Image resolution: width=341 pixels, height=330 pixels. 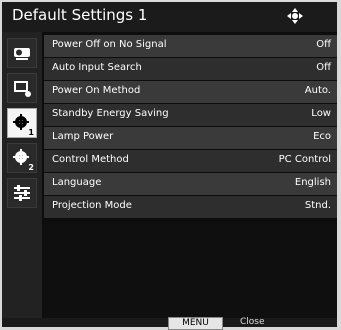 I want to click on sidebar-item-default-settings-2: 2, so click(x=22, y=158).